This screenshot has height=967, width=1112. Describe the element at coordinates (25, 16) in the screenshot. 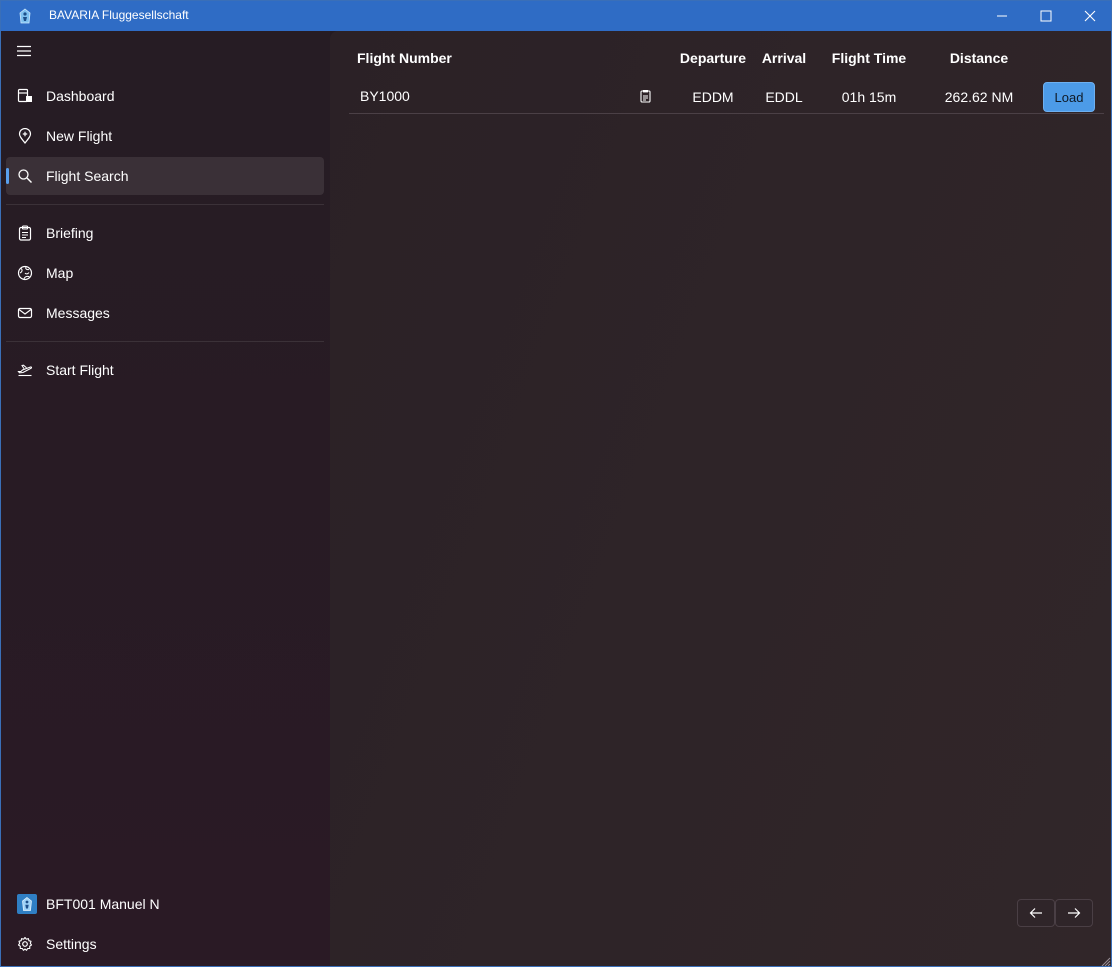

I see `app-logo-icon` at that location.